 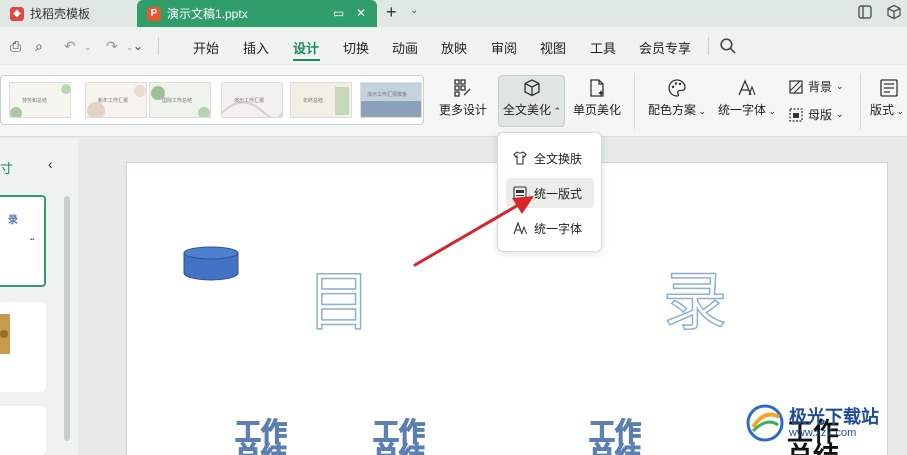 What do you see at coordinates (677, 97) in the screenshot?
I see `color-scheme-button: 配色方案 ⌄` at bounding box center [677, 97].